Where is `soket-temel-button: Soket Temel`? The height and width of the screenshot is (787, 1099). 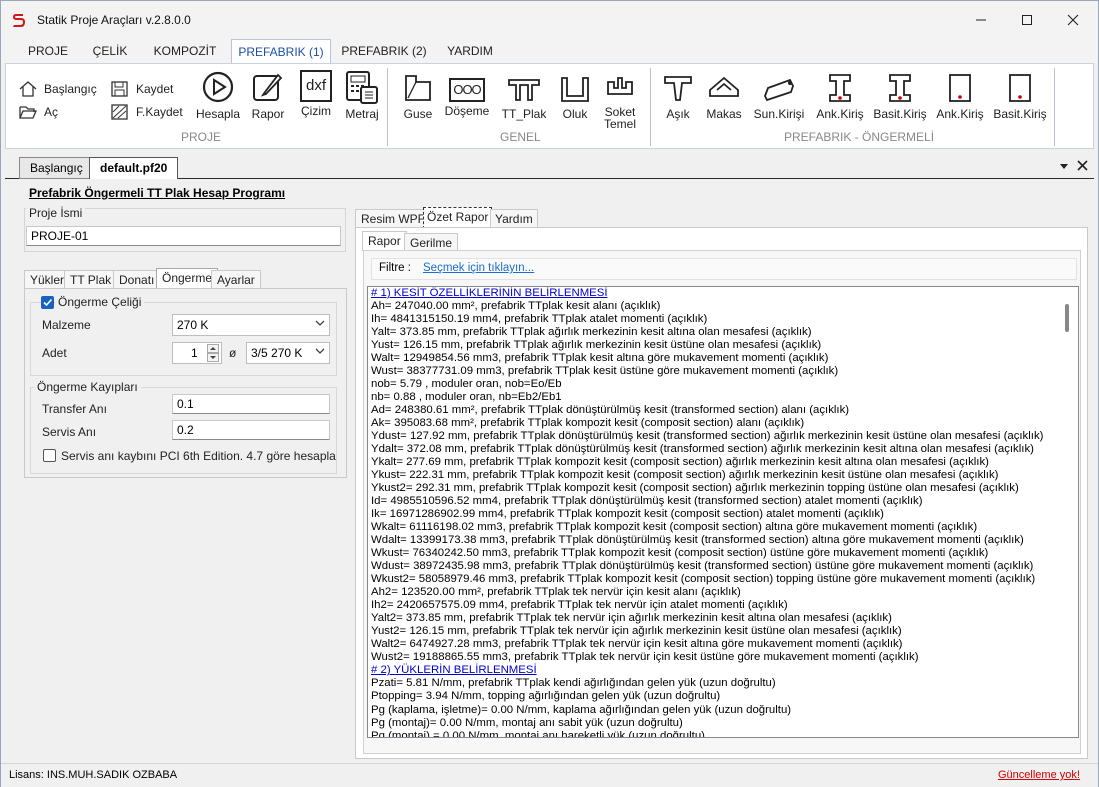
soket-temel-button: Soket Temel is located at coordinates (620, 101).